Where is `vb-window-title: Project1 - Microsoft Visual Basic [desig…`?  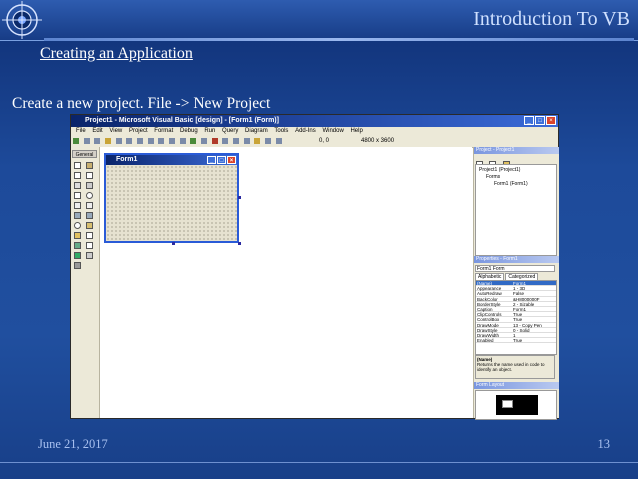
vb-window-title: Project1 - Microsoft Visual Basic [desig… is located at coordinates (182, 120).